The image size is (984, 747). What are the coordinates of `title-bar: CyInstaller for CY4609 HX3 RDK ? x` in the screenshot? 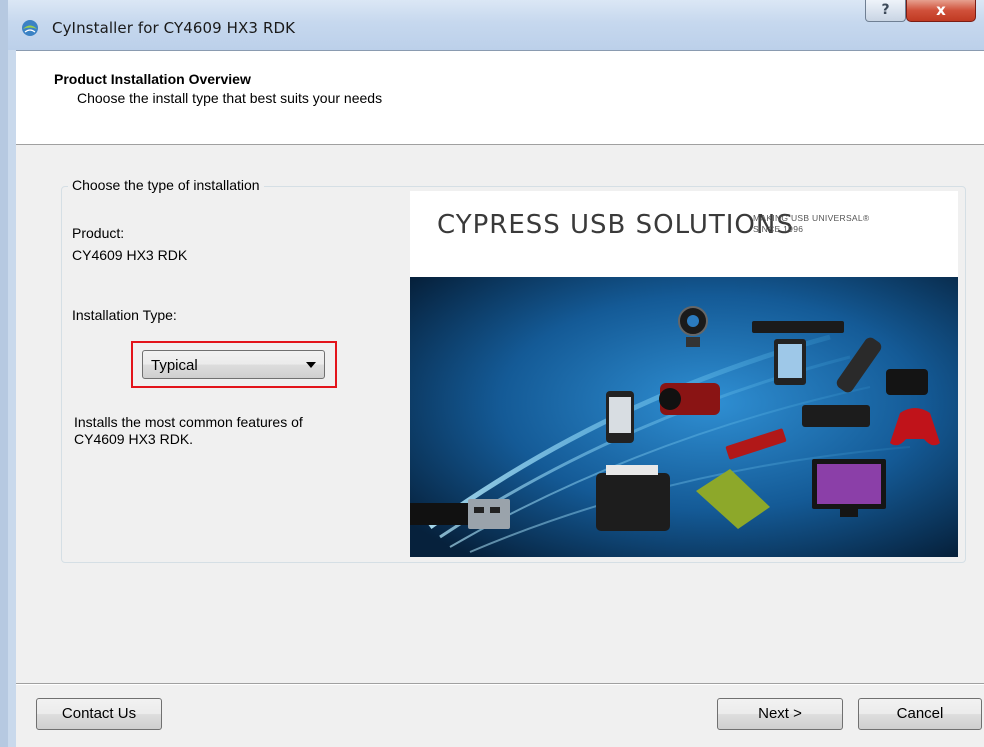 It's located at (496, 25).